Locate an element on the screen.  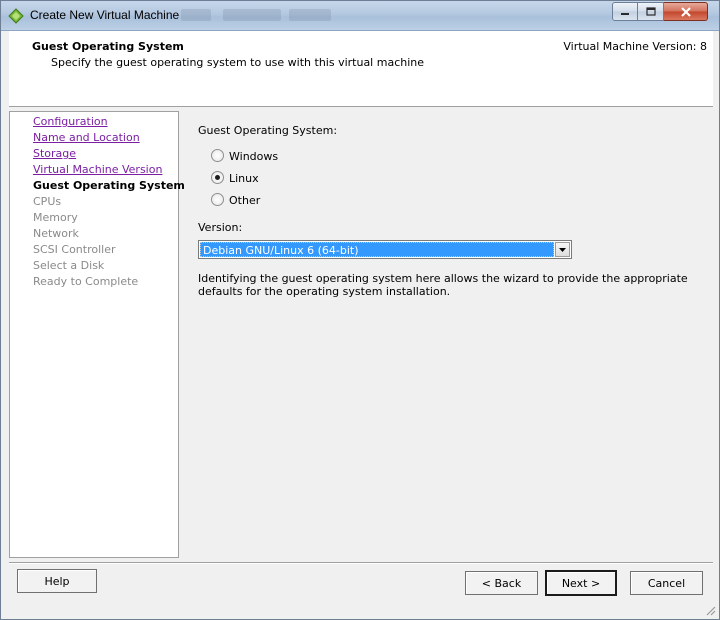
next-button: Next > is located at coordinates (581, 583).